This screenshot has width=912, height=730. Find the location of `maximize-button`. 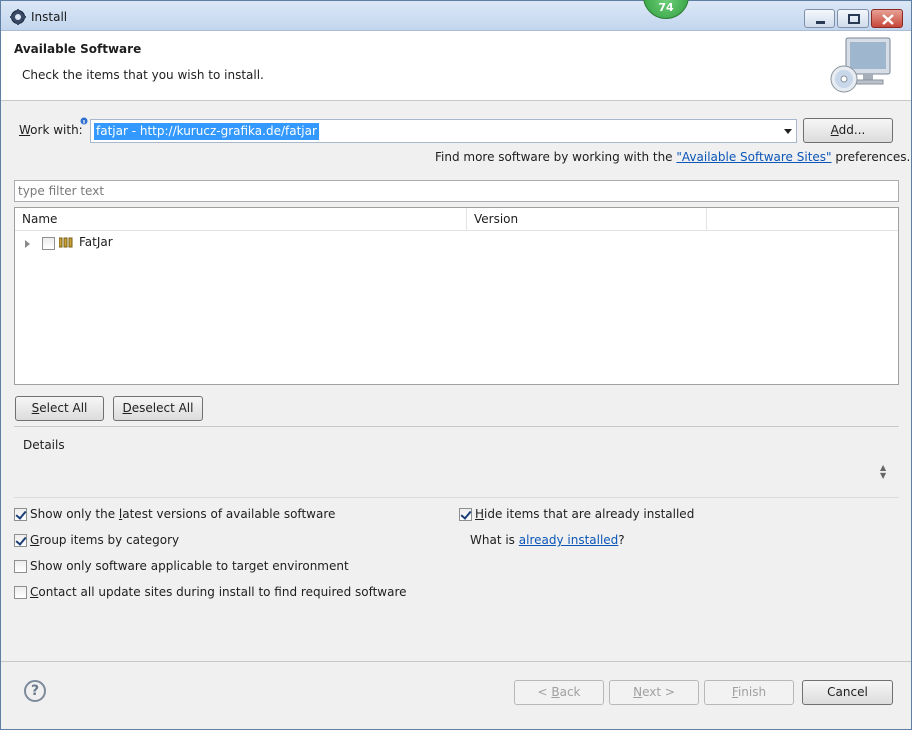

maximize-button is located at coordinates (853, 18).